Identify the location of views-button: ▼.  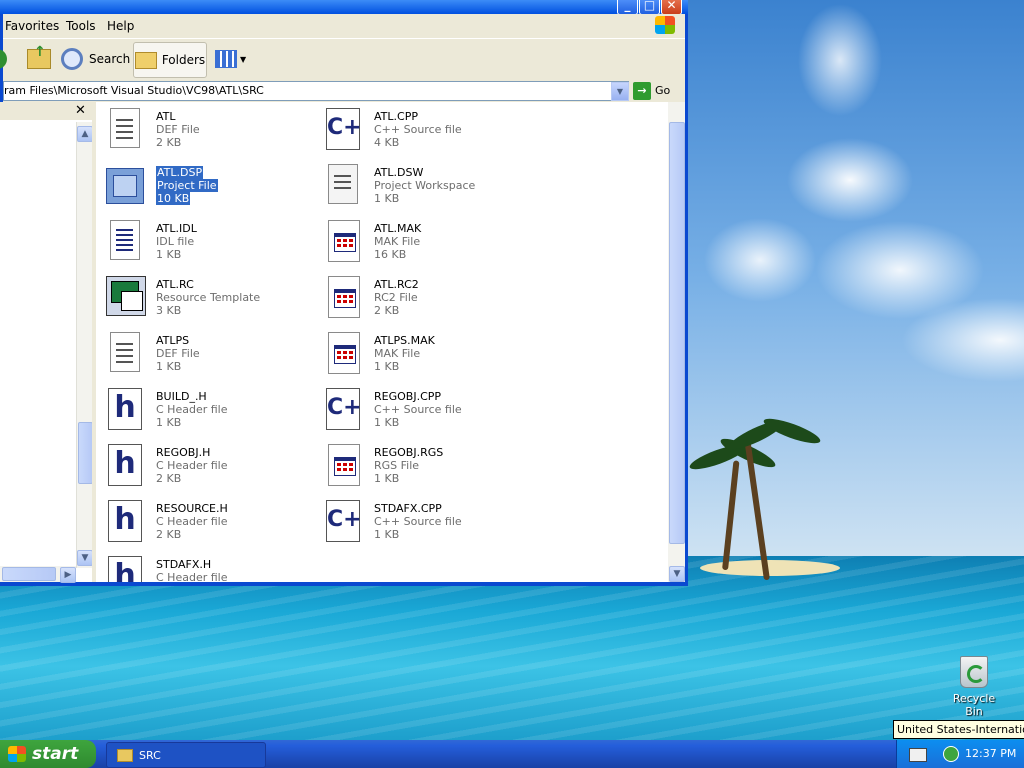
(230, 59).